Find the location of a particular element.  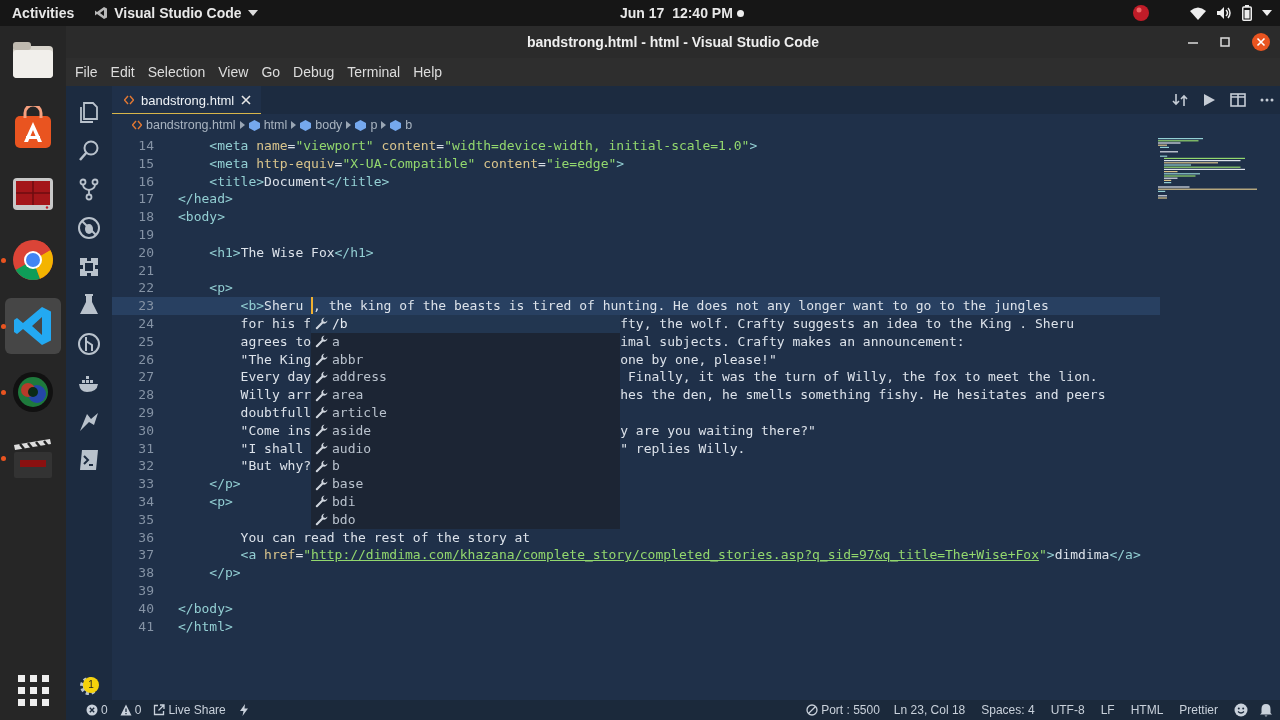

suggestion-item: bdi is located at coordinates (466, 501).